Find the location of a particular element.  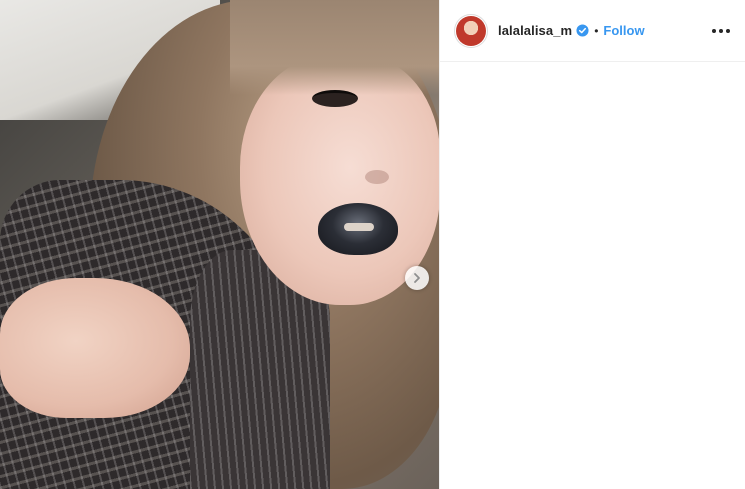

photo-hand is located at coordinates (95, 348).